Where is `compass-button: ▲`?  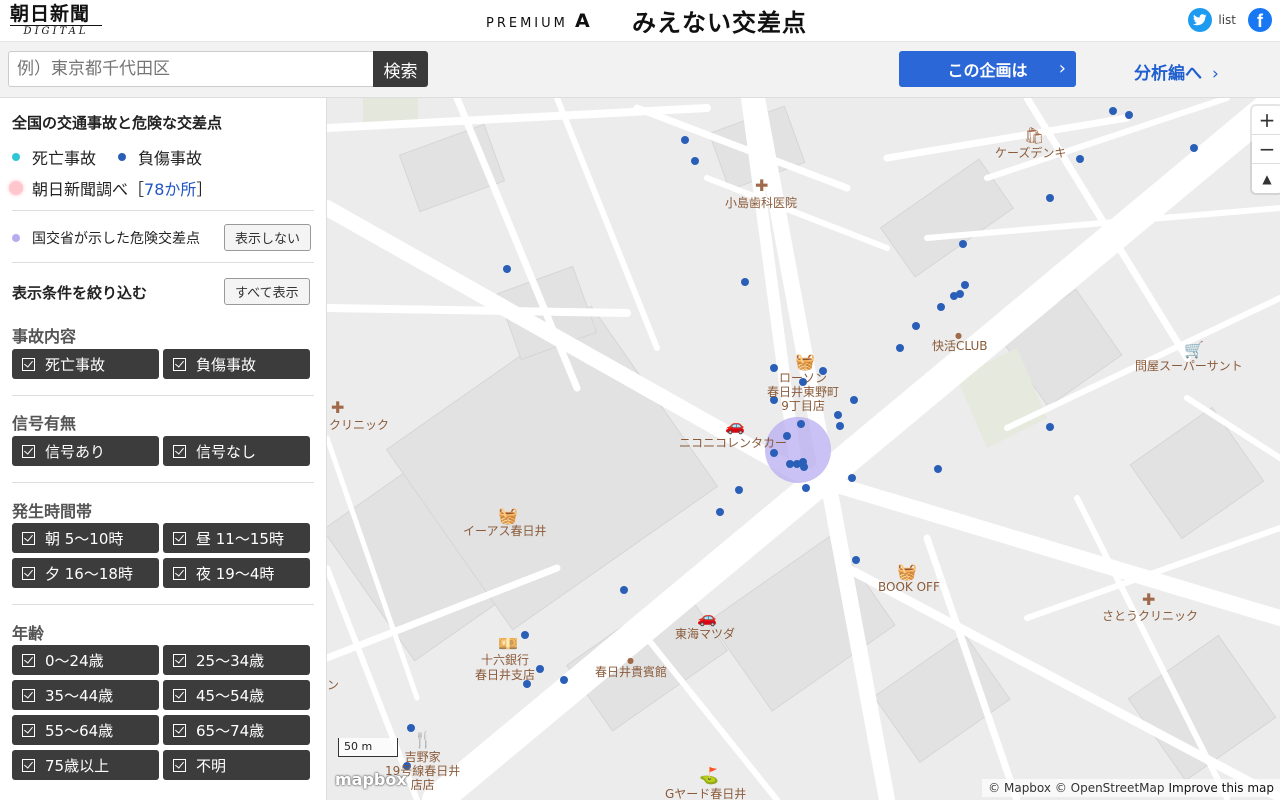
compass-button: ▲ is located at coordinates (1266, 178).